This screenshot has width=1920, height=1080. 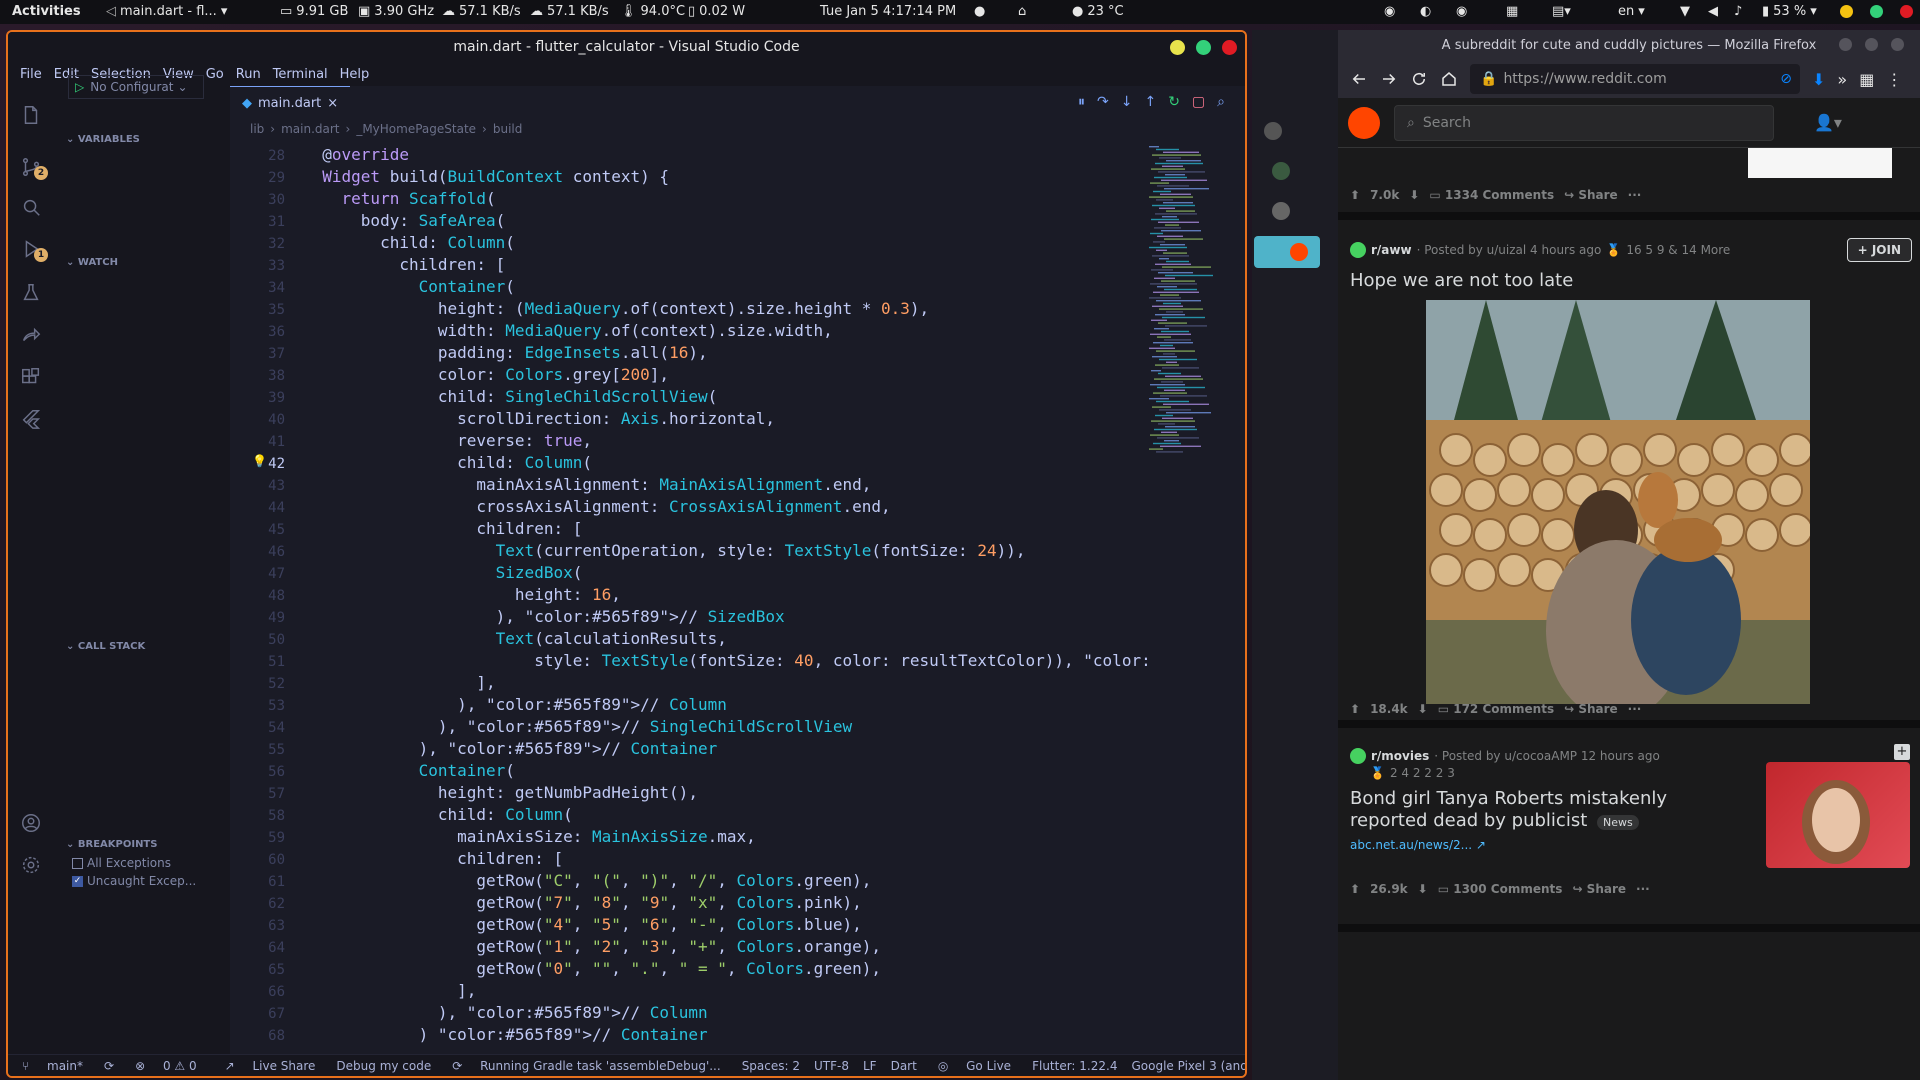 I want to click on testing-icon, so click(x=31, y=293).